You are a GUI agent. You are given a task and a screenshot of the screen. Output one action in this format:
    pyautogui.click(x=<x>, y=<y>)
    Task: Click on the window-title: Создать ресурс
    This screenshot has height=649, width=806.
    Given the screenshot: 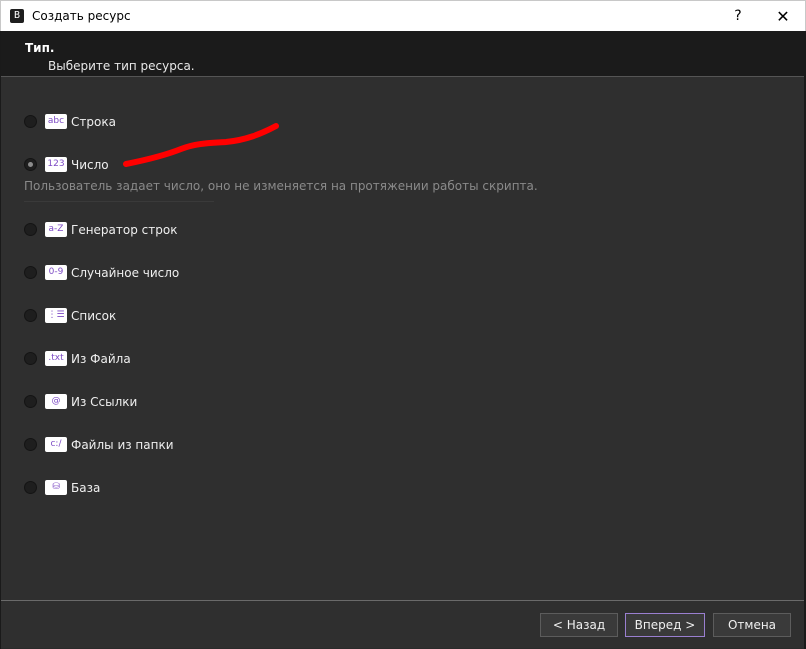 What is the action you would take?
    pyautogui.click(x=81, y=16)
    